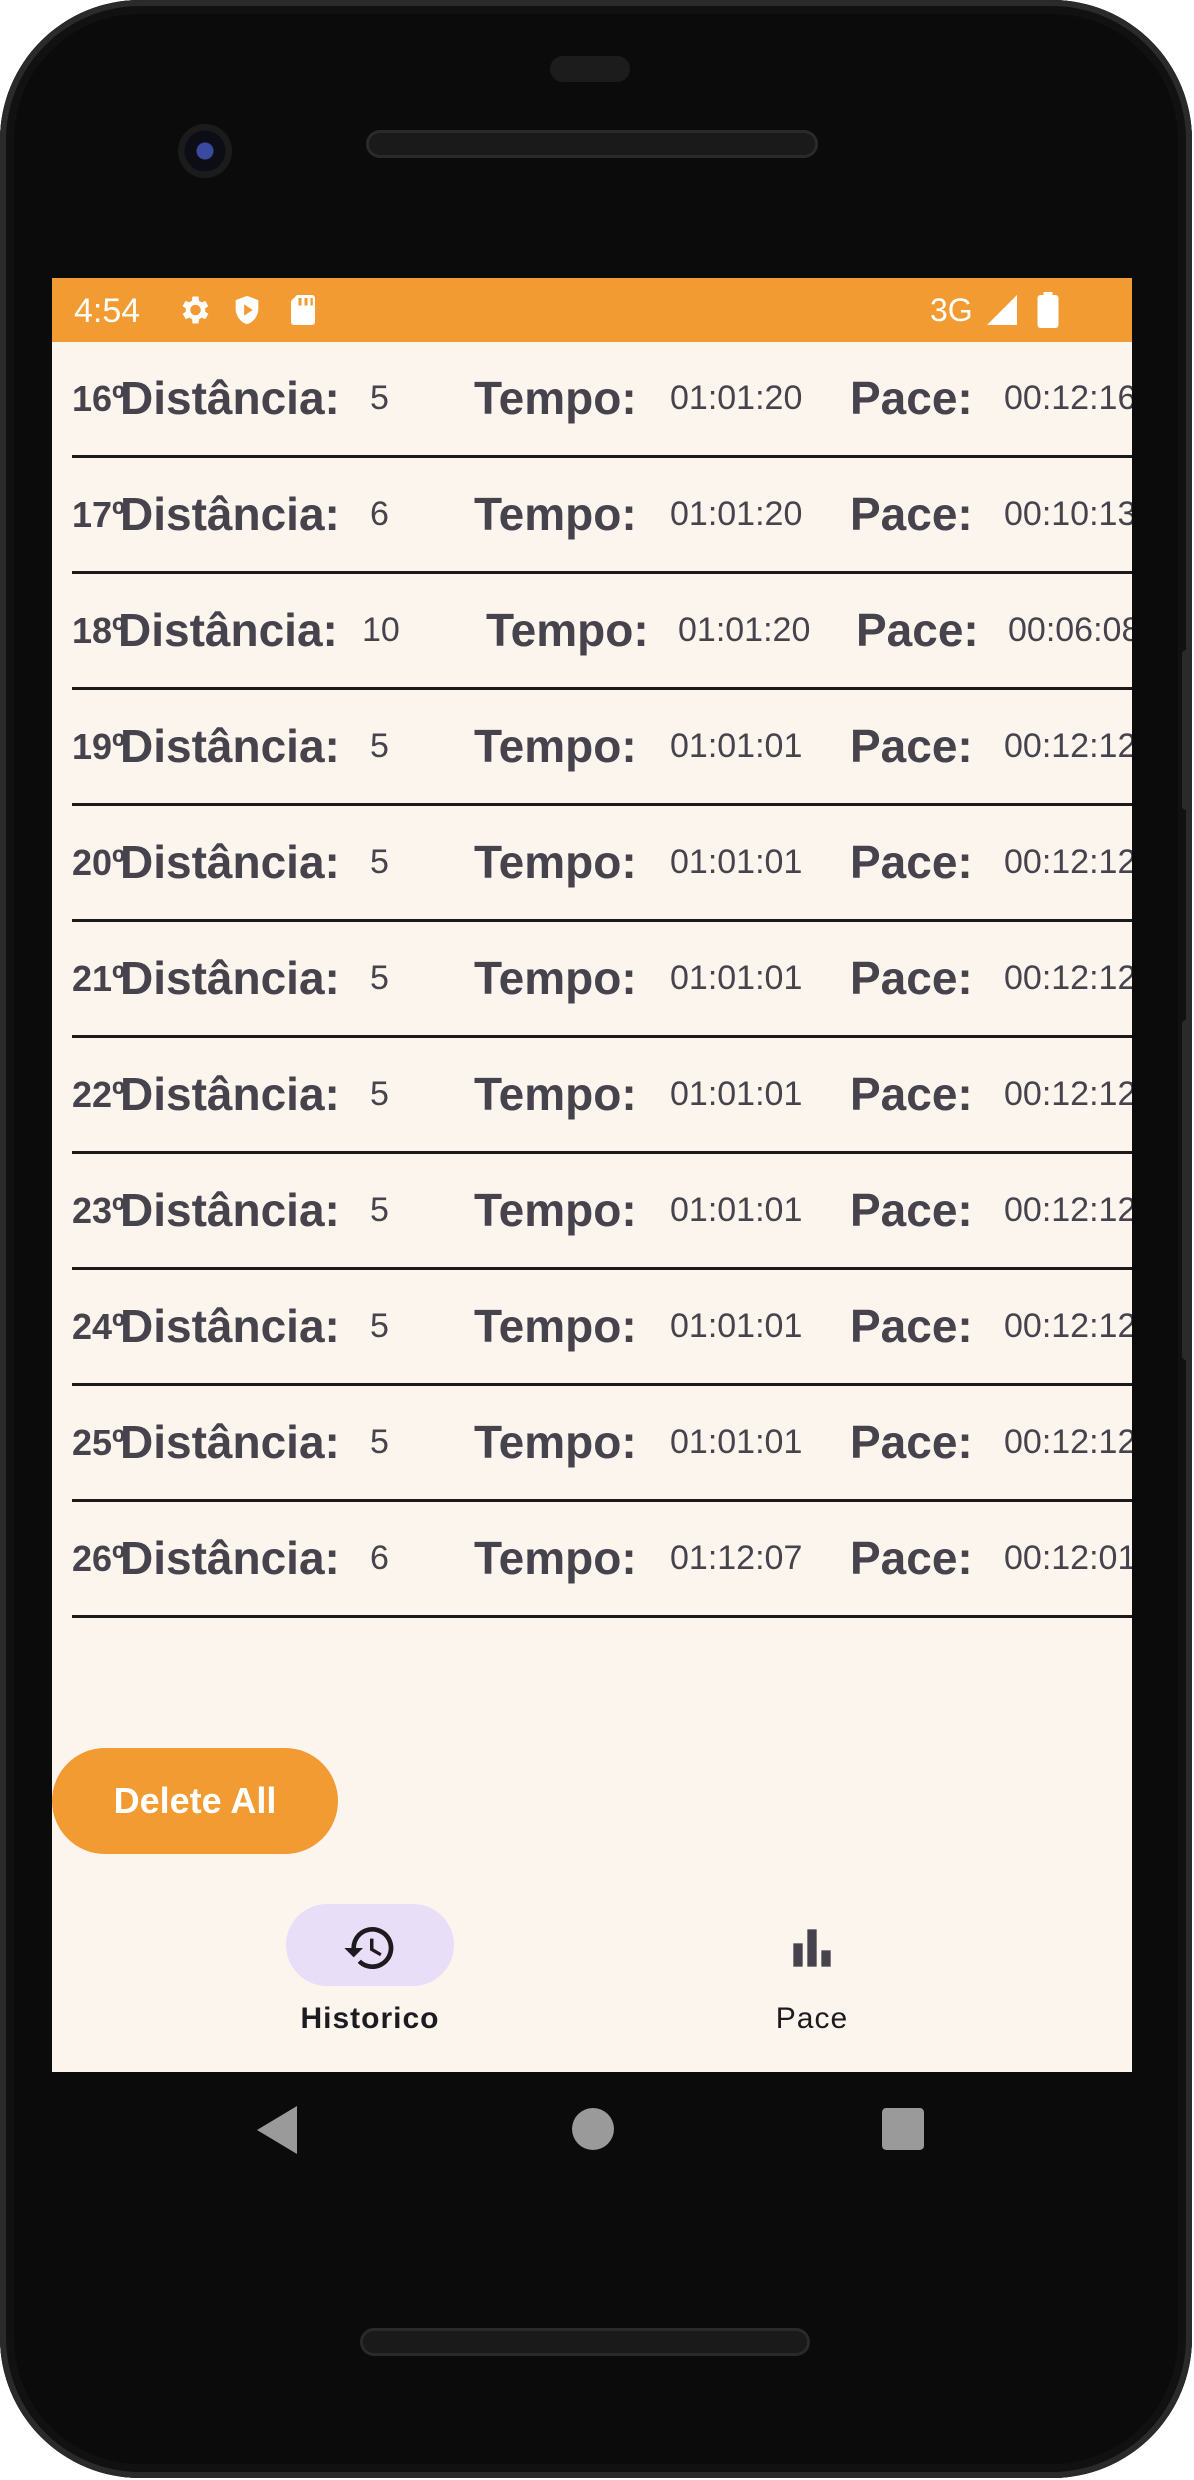  What do you see at coordinates (592, 310) in the screenshot?
I see `status-bar: 4:54 3G` at bounding box center [592, 310].